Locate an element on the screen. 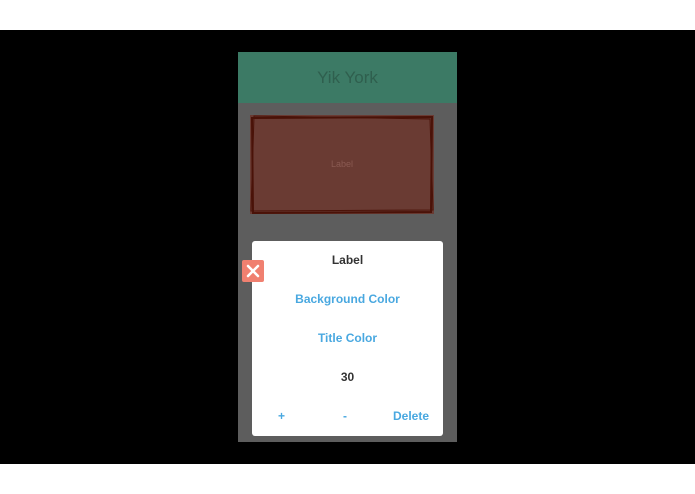 Image resolution: width=695 pixels, height=494 pixels. navigation-bar: Yik York is located at coordinates (347, 77).